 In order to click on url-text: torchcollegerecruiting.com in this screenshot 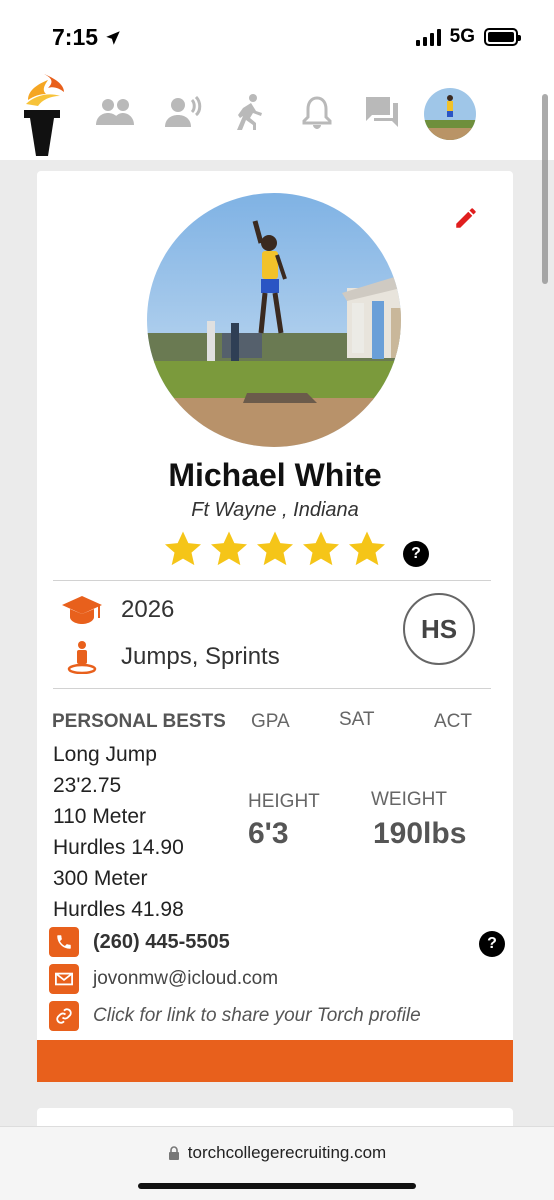, I will do `click(287, 1152)`.